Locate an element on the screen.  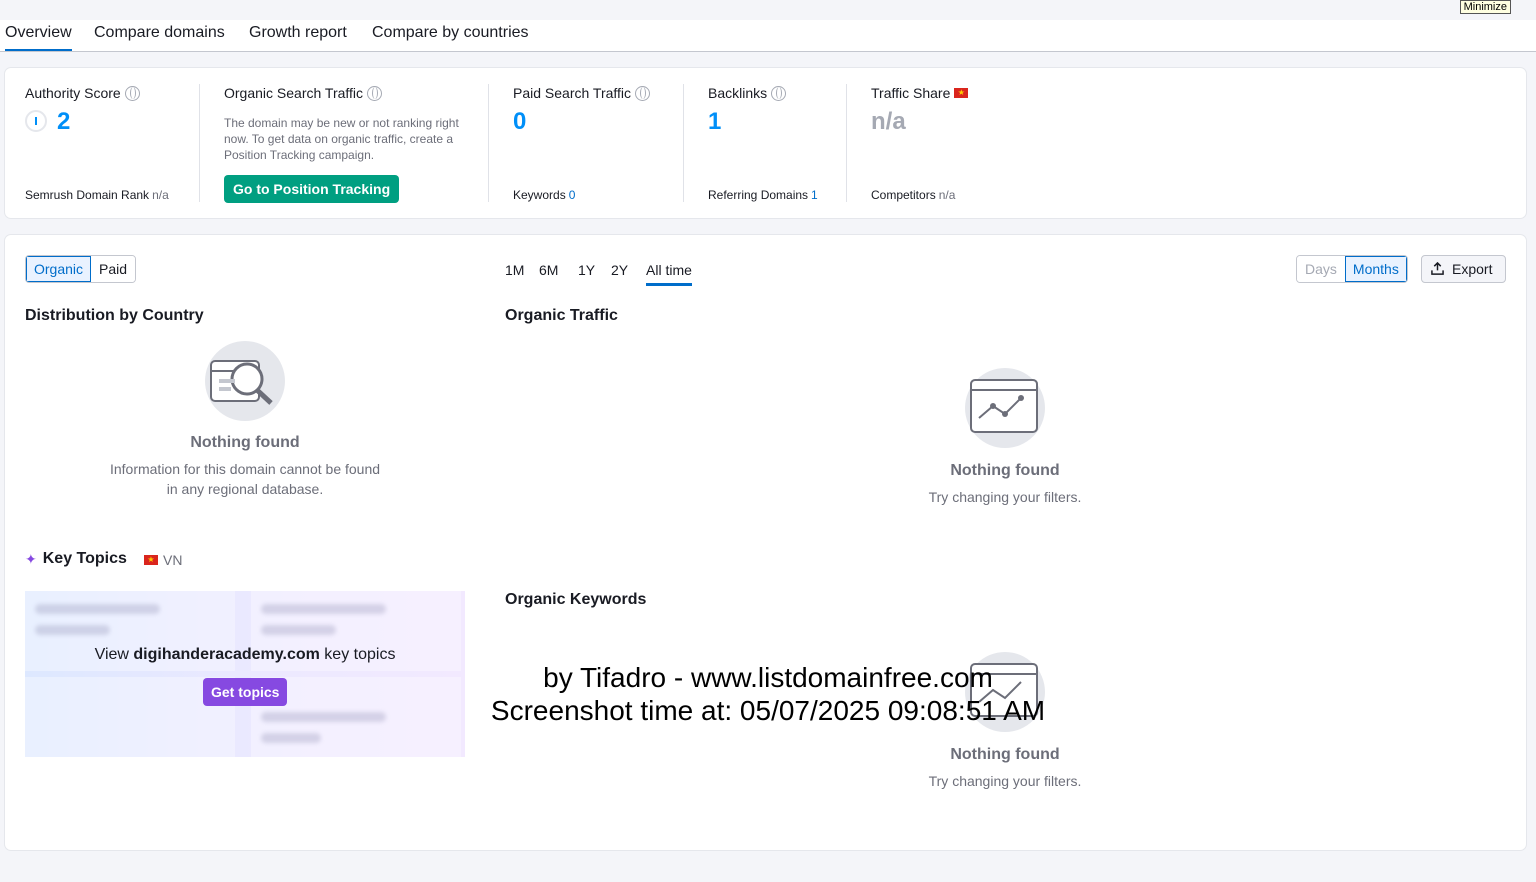
tab-growth-report: Growth report is located at coordinates (298, 35).